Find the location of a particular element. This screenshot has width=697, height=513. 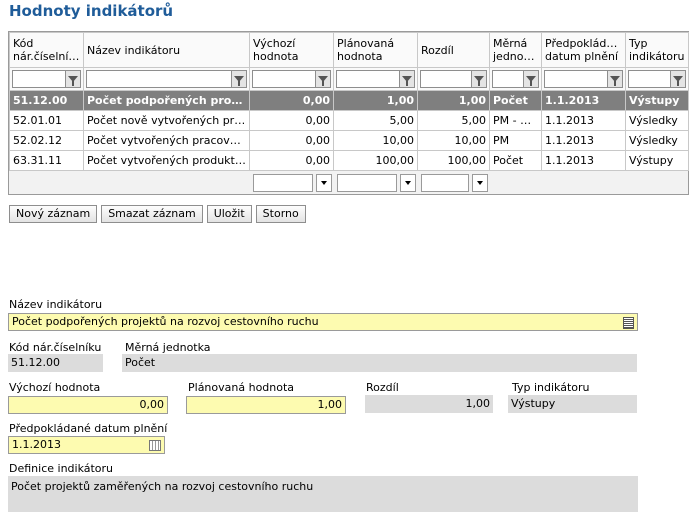

save-button: Uložit is located at coordinates (229, 214).